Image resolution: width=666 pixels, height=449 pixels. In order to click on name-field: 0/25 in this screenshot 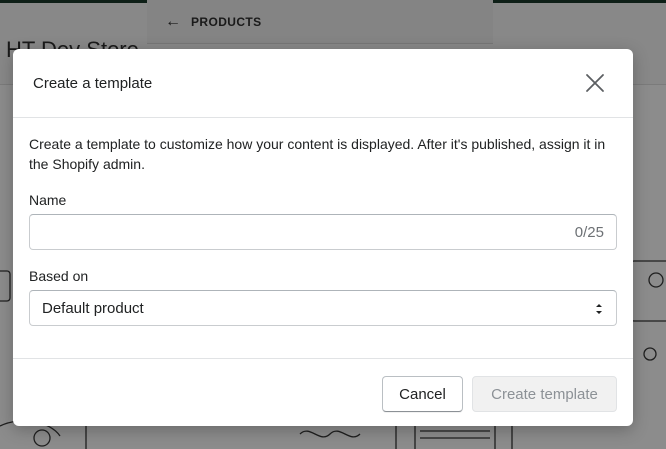, I will do `click(323, 232)`.